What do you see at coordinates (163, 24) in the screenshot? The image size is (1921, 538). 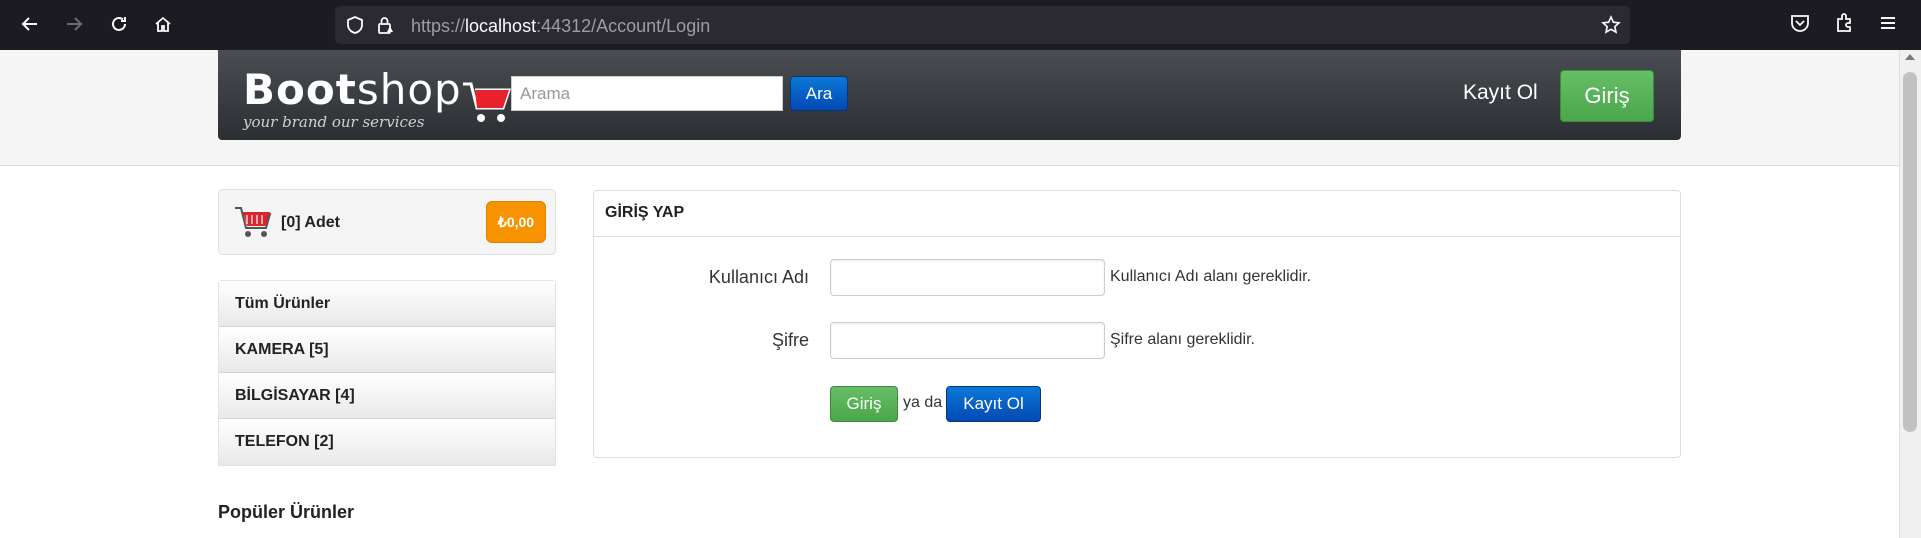 I see `home-icon` at bounding box center [163, 24].